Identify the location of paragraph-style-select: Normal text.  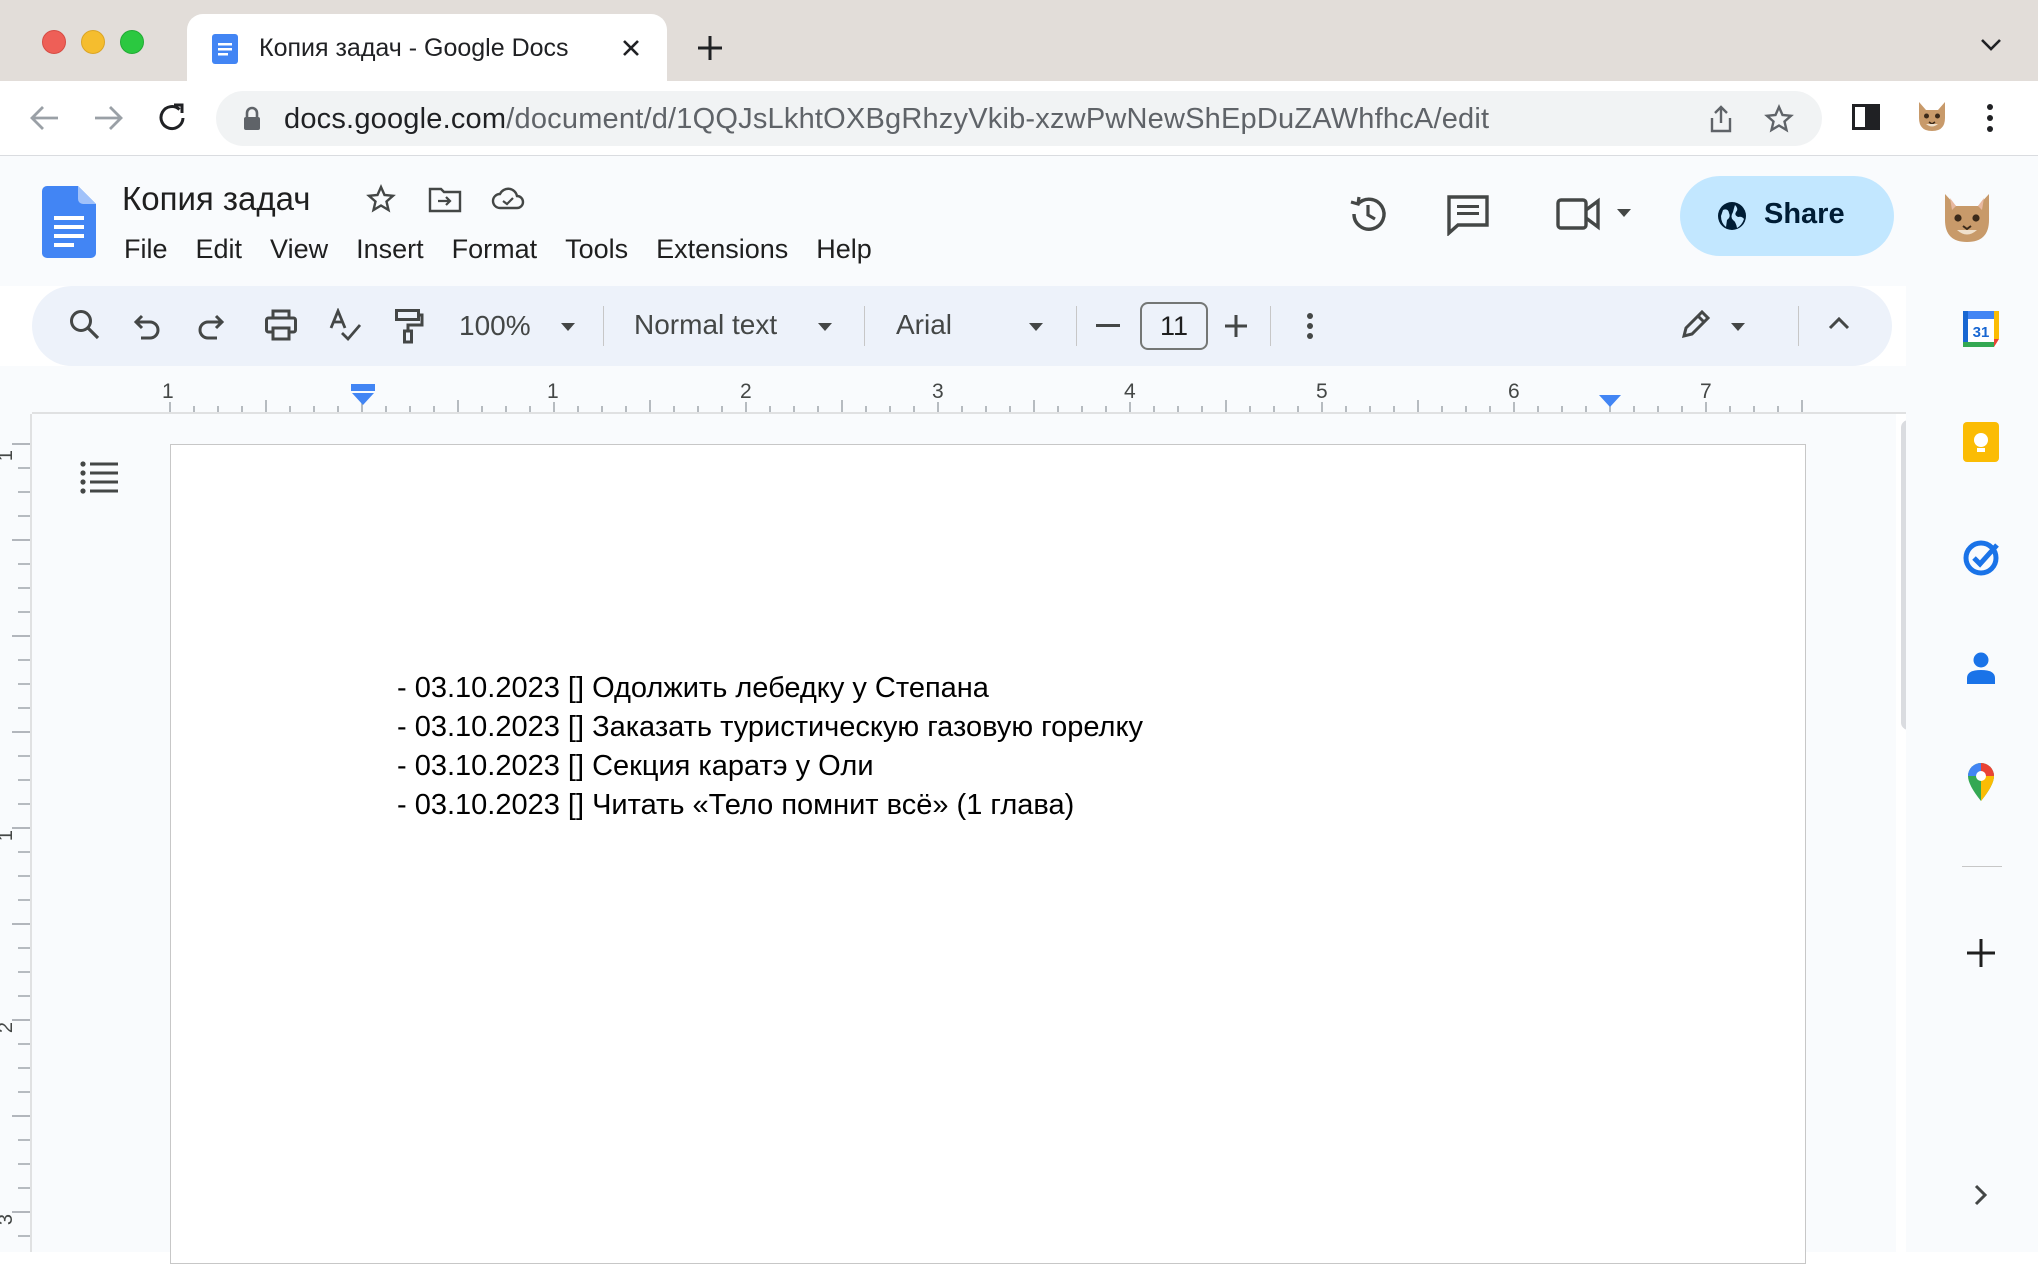
(705, 325).